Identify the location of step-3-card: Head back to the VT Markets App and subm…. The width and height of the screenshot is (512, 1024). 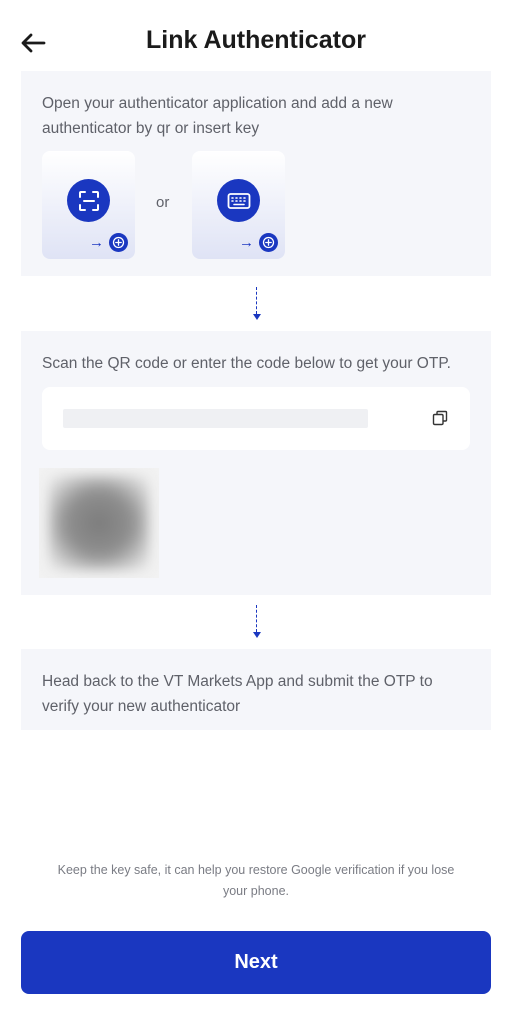
(256, 689).